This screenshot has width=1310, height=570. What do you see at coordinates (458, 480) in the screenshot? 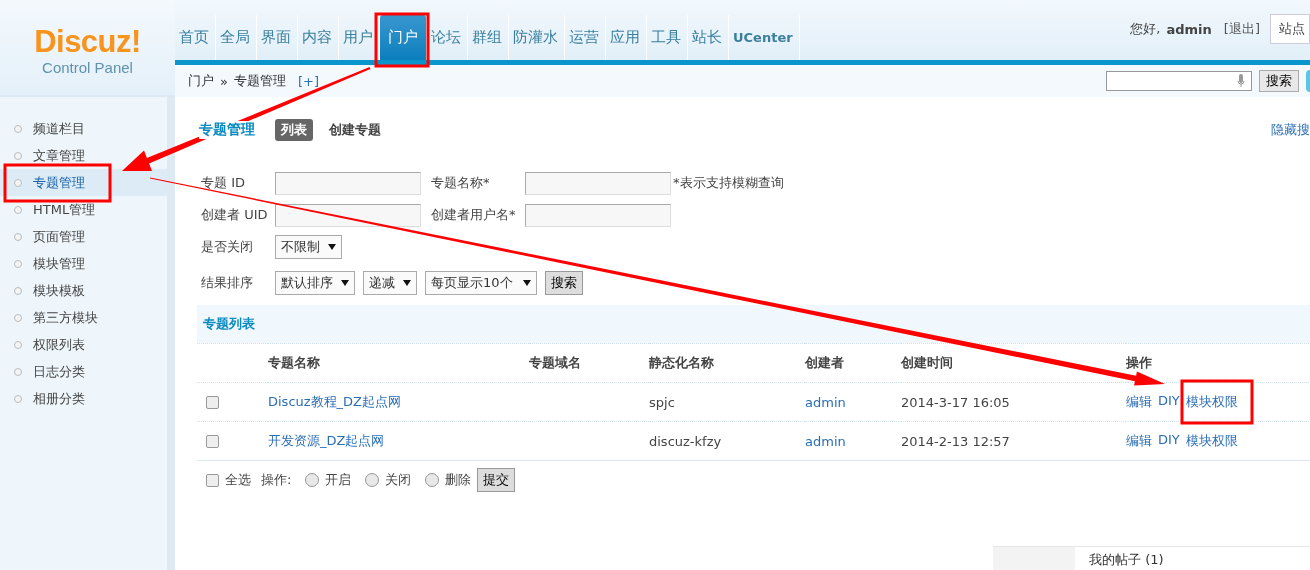
I see `radio-label: 删除` at bounding box center [458, 480].